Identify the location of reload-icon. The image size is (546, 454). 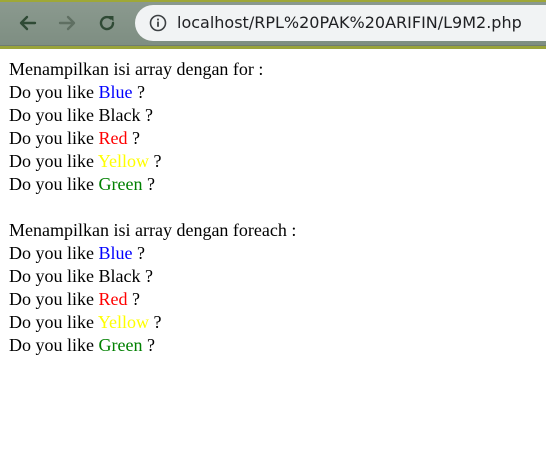
(107, 23).